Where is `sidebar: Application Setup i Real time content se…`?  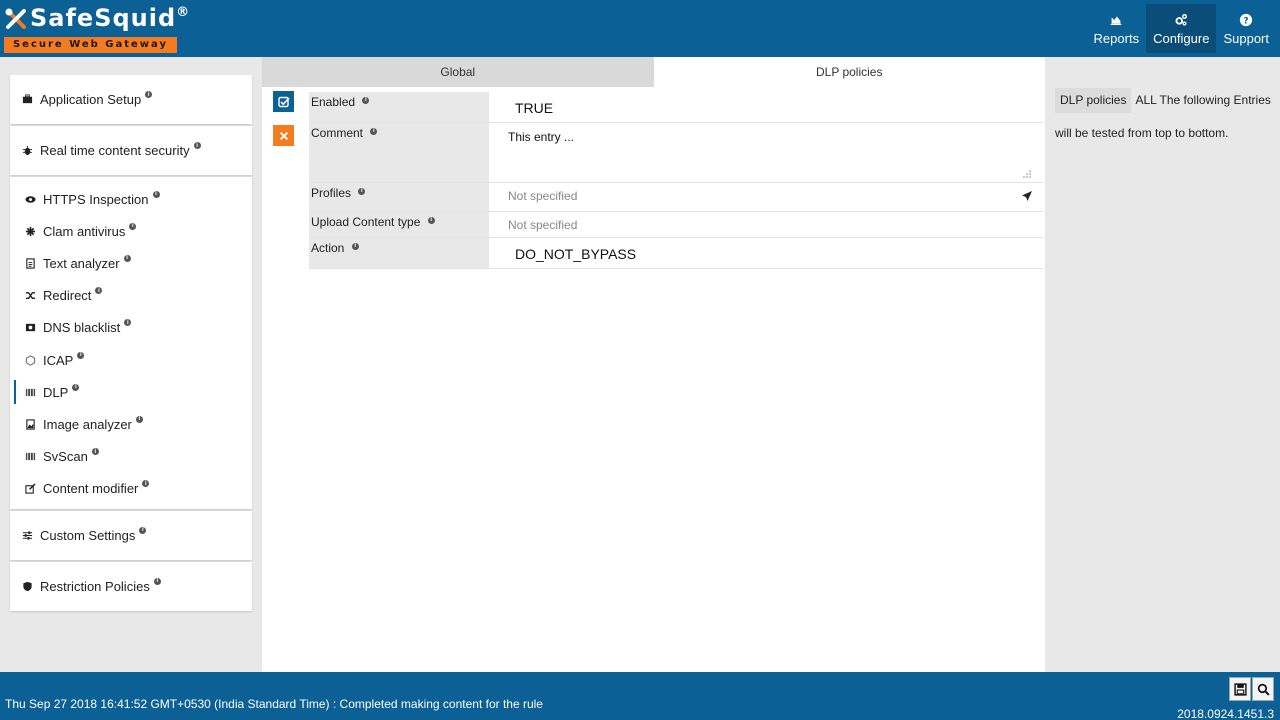
sidebar: Application Setup i Real time content se… is located at coordinates (131, 344).